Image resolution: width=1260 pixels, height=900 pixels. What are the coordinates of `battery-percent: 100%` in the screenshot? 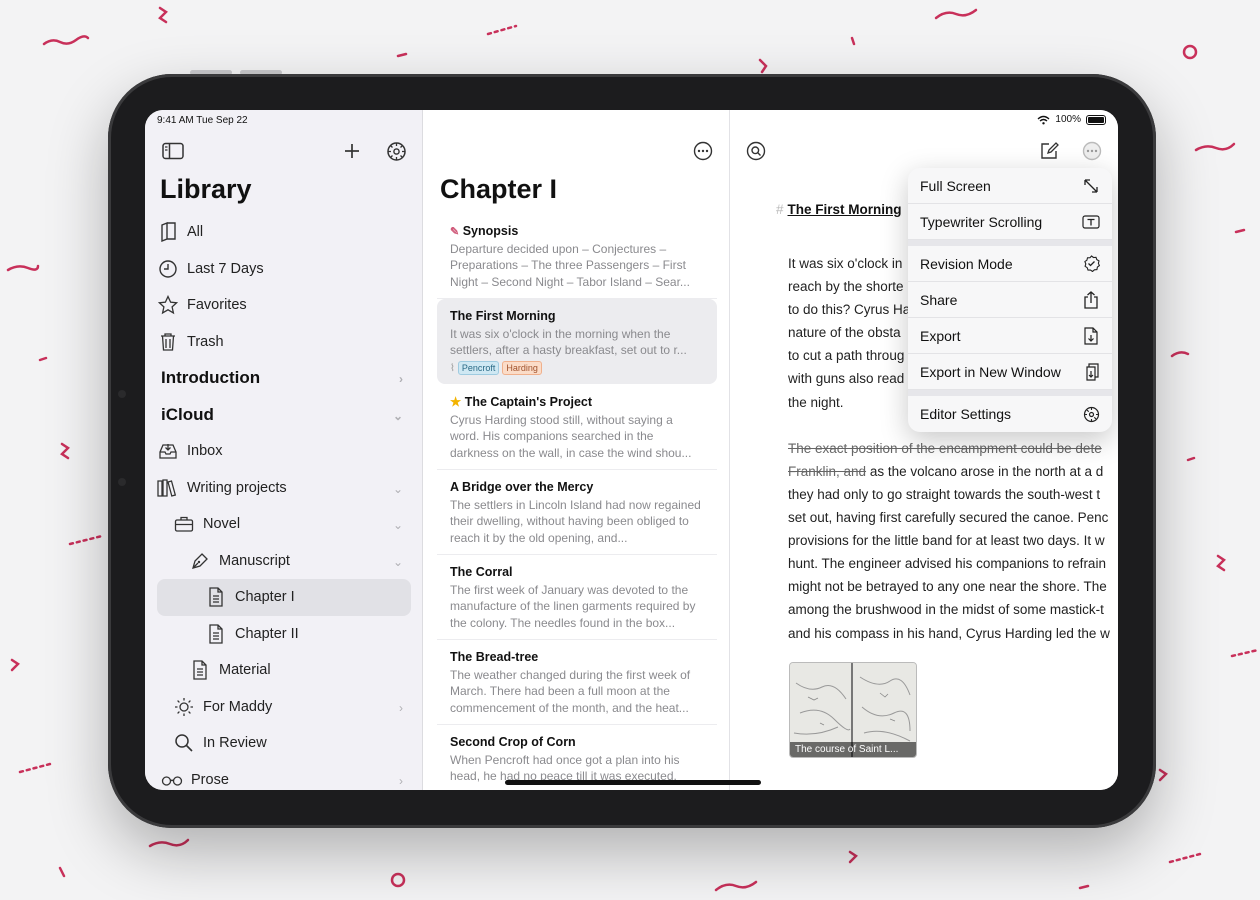 It's located at (1068, 119).